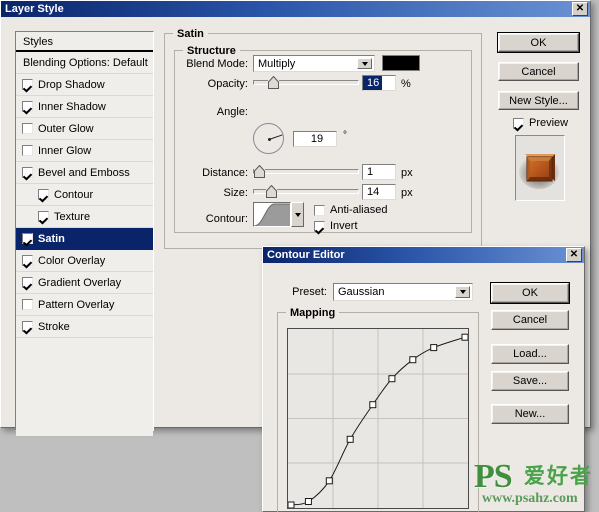 This screenshot has height=512, width=599. I want to click on sidebar-item-inner-shadow: Inner Shadow, so click(84, 107).